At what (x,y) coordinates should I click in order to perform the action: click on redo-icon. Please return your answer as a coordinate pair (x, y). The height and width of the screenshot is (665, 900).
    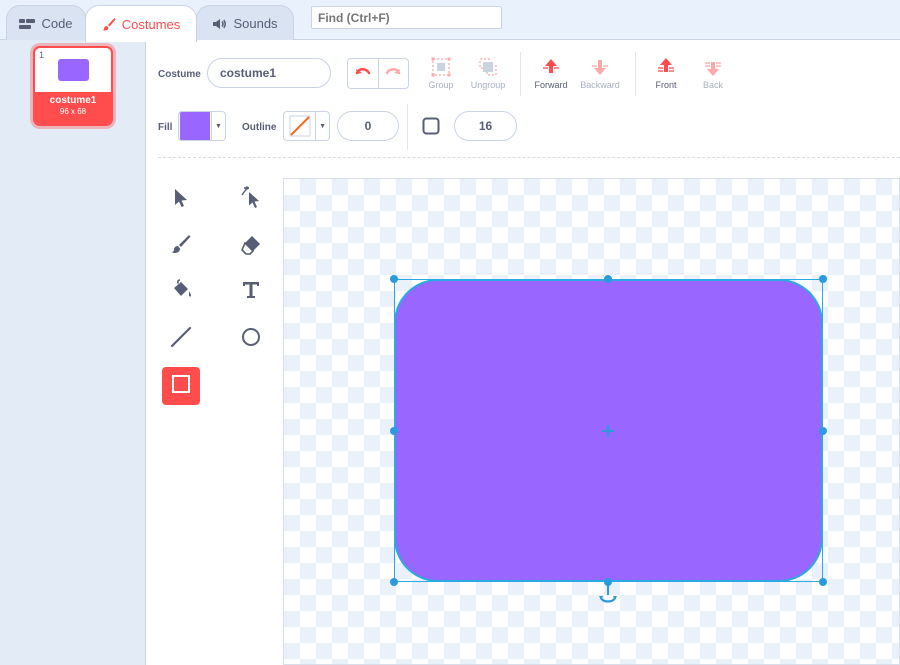
    Looking at the image, I should click on (393, 74).